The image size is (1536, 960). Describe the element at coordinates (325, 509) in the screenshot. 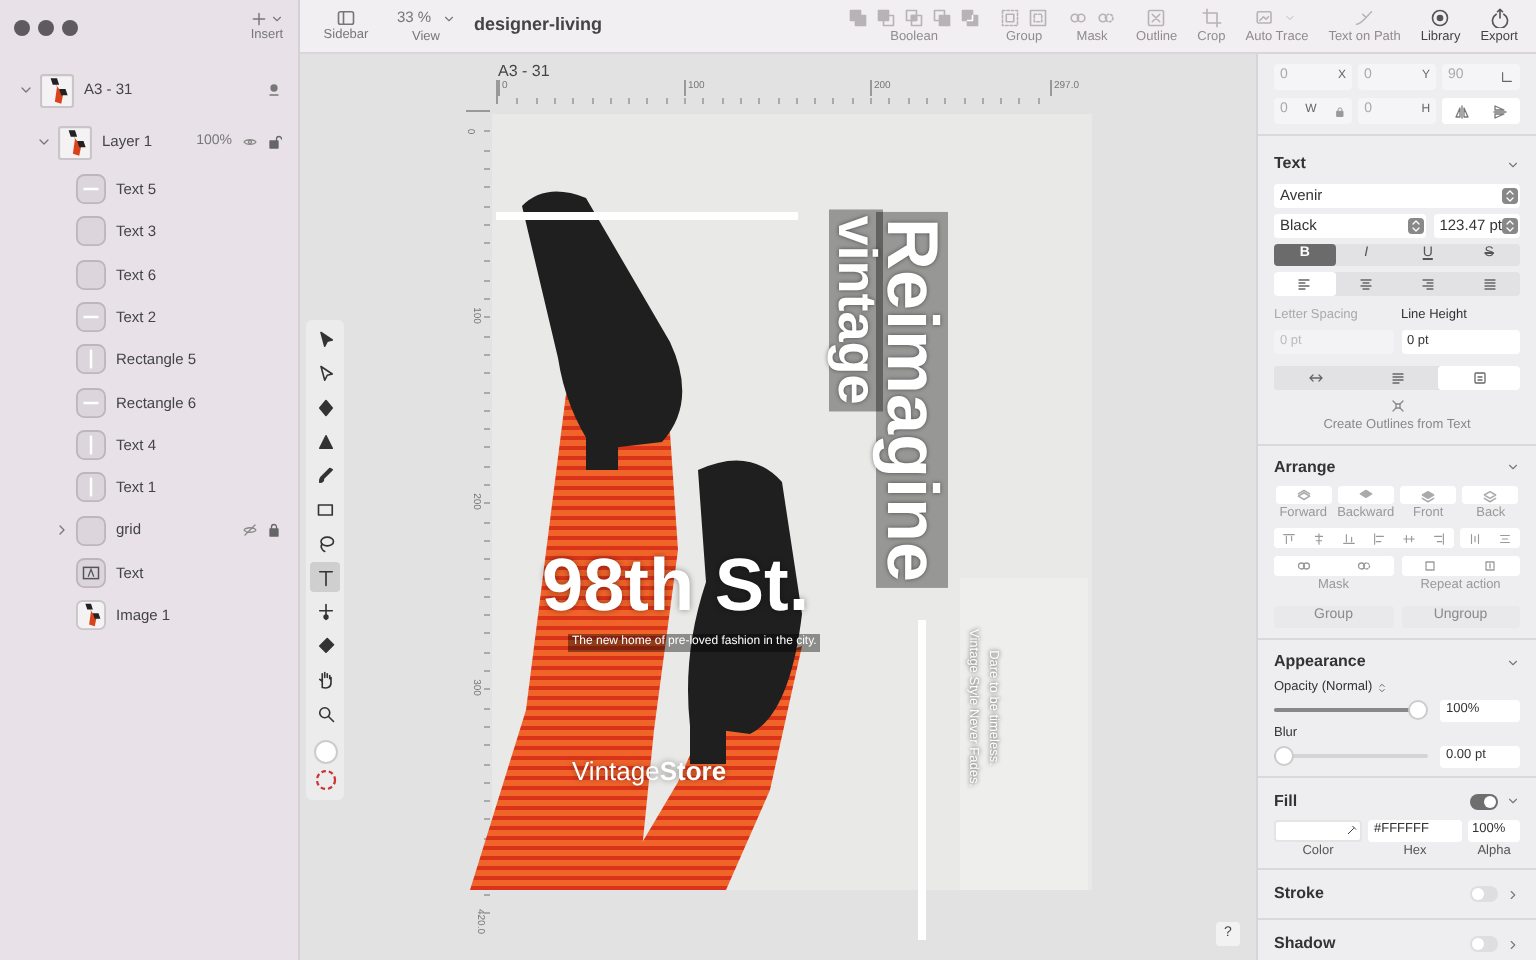

I see `rectangle-icon` at that location.